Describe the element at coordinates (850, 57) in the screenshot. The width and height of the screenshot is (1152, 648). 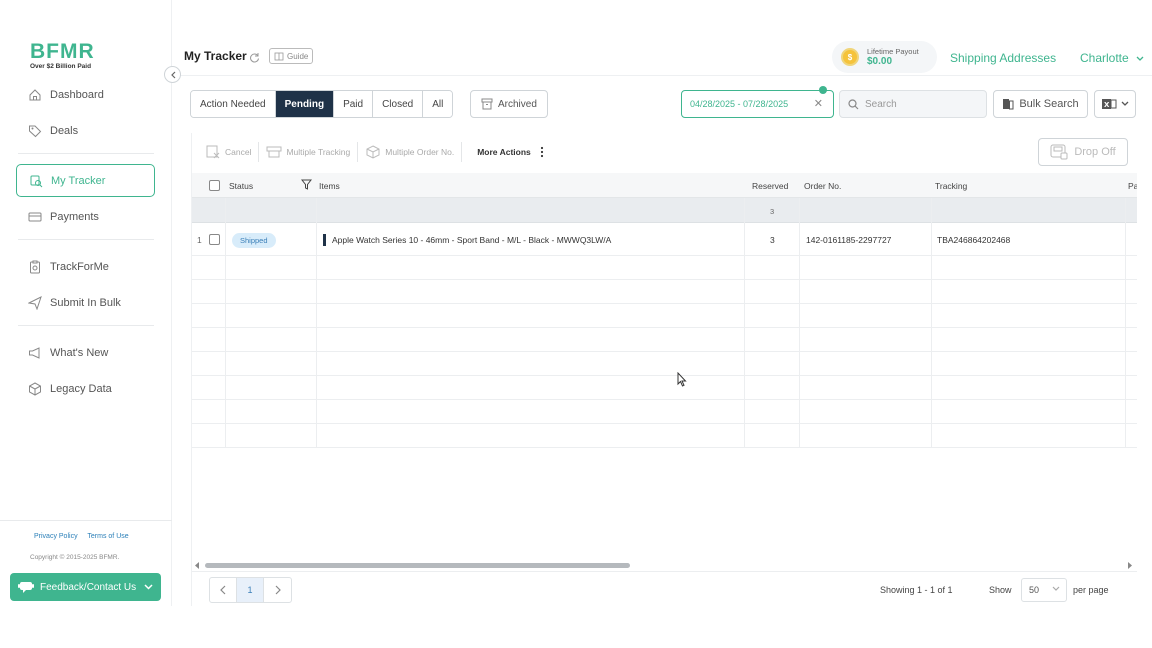
I see `coin-icon: $` at that location.